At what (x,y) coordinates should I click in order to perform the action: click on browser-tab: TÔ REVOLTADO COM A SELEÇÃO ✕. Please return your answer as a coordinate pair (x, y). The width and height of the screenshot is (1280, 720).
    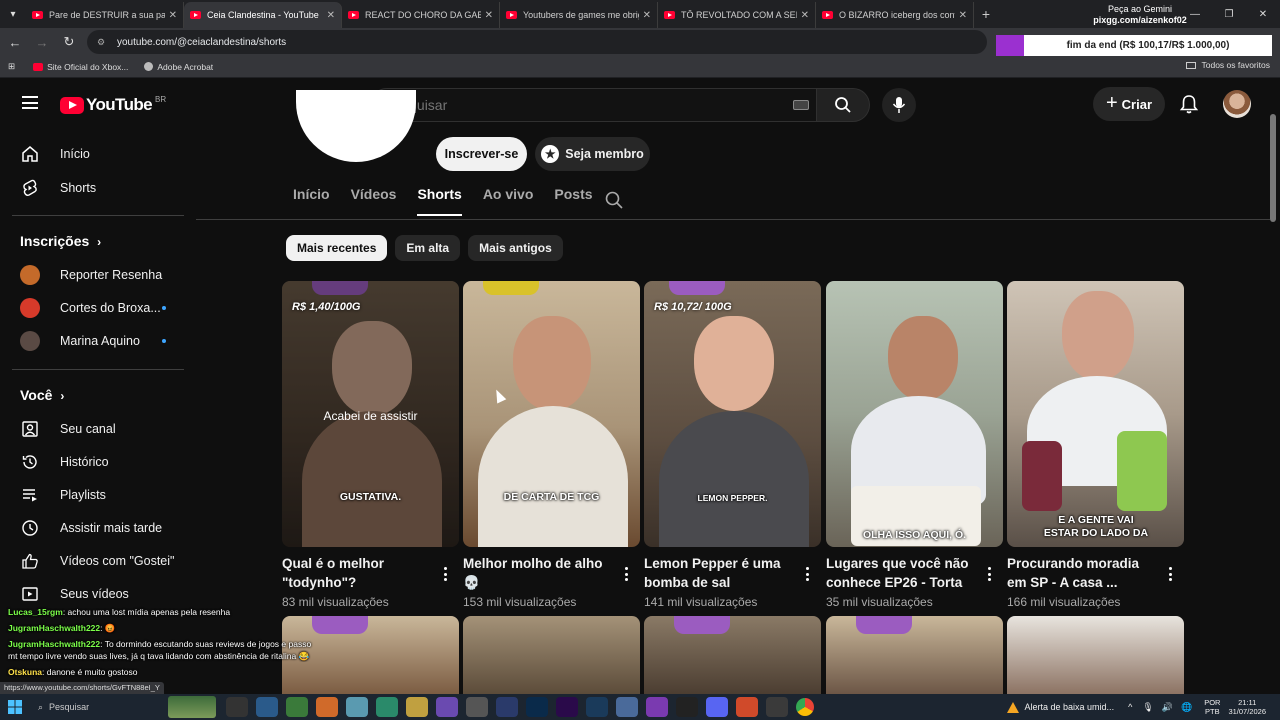
    Looking at the image, I should click on (737, 15).